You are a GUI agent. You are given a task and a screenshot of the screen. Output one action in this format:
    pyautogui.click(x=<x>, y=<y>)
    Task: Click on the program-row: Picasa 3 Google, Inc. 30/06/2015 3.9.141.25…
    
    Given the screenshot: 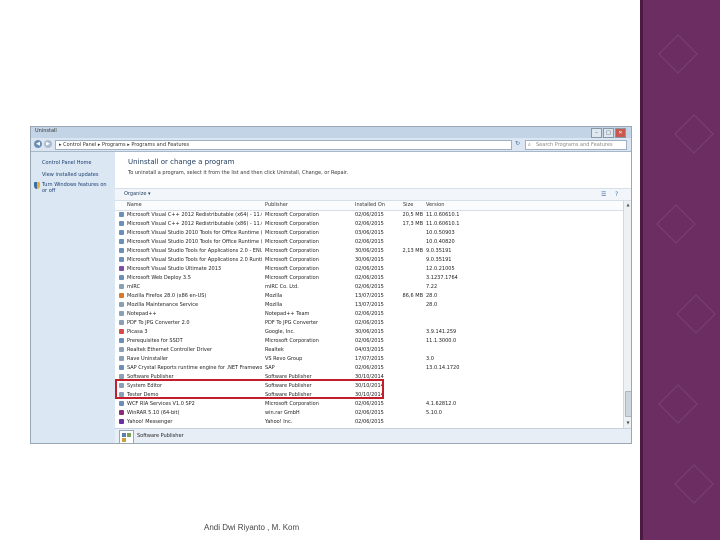 What is the action you would take?
    pyautogui.click(x=369, y=332)
    